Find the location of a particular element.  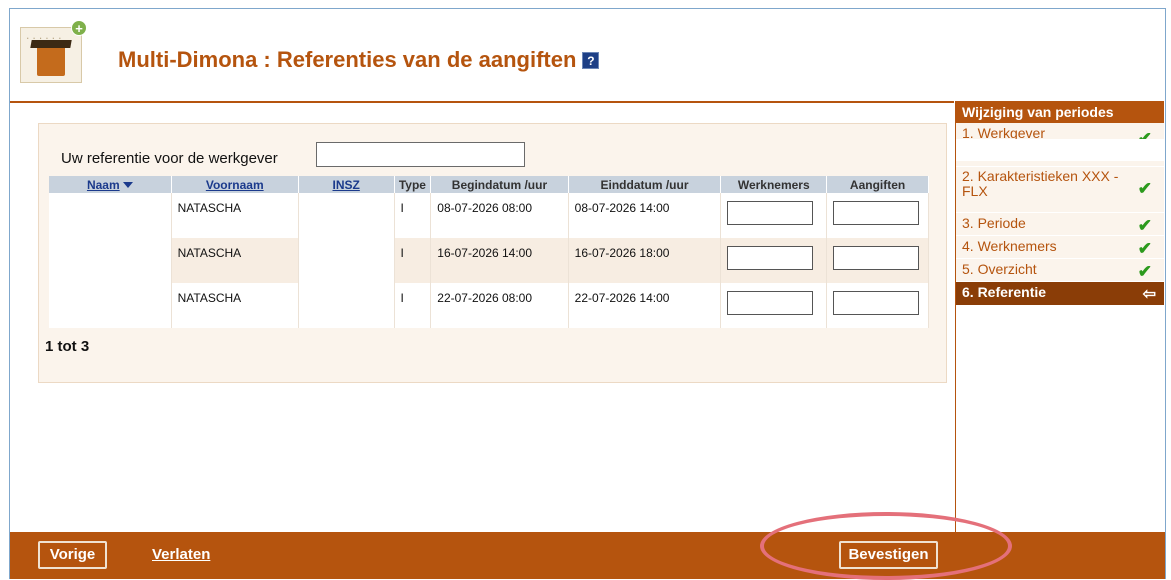

col-insz: INSZ is located at coordinates (346, 184).